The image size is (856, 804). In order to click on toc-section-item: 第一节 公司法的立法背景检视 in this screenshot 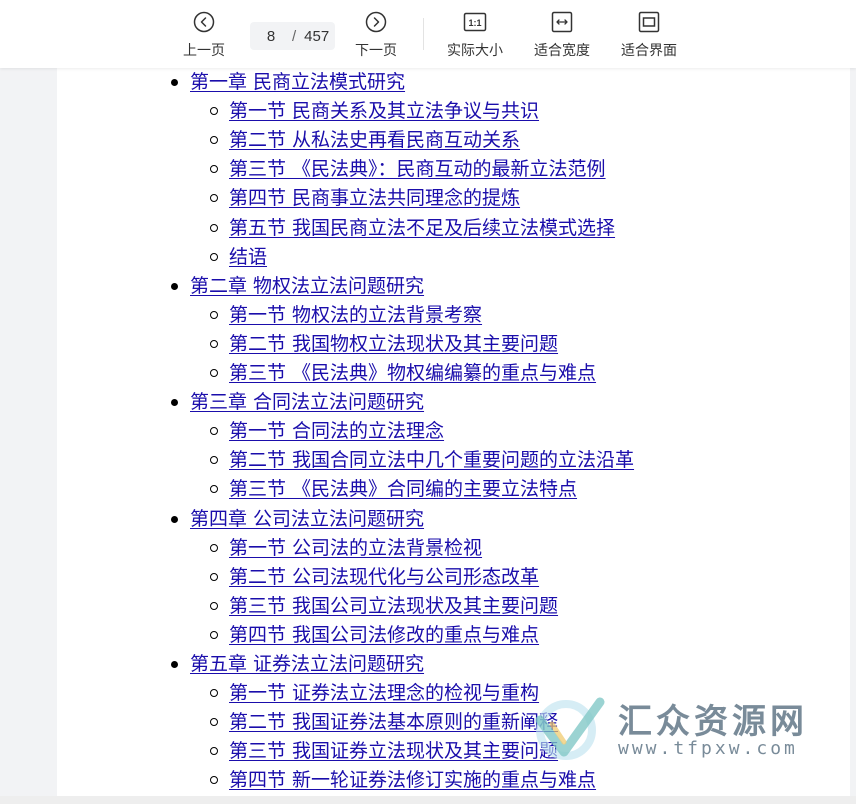, I will do `click(346, 548)`.